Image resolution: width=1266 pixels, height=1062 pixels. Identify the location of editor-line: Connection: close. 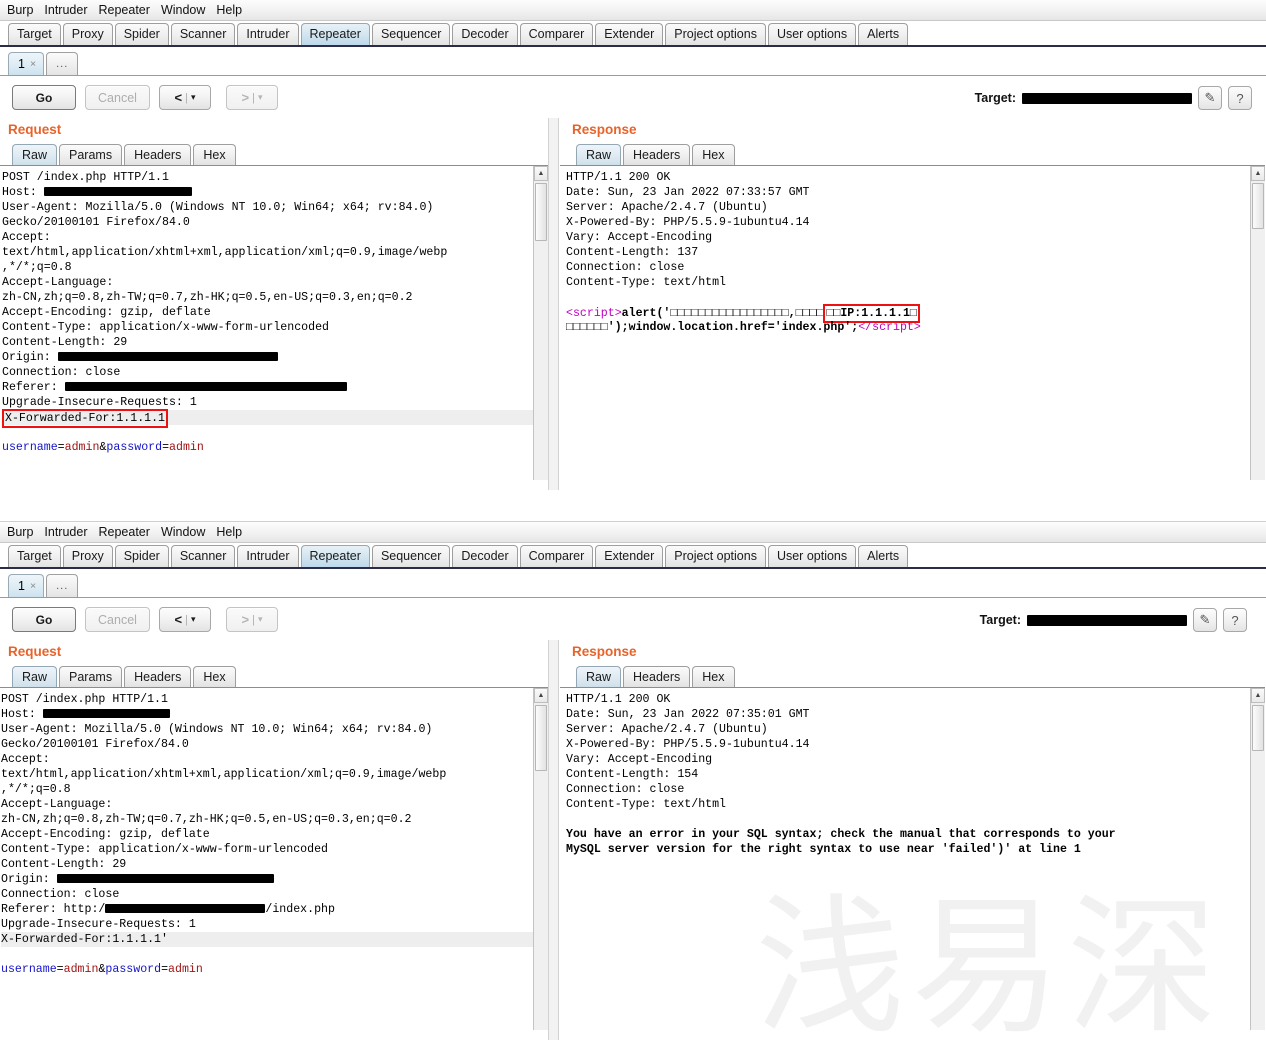
(625, 789).